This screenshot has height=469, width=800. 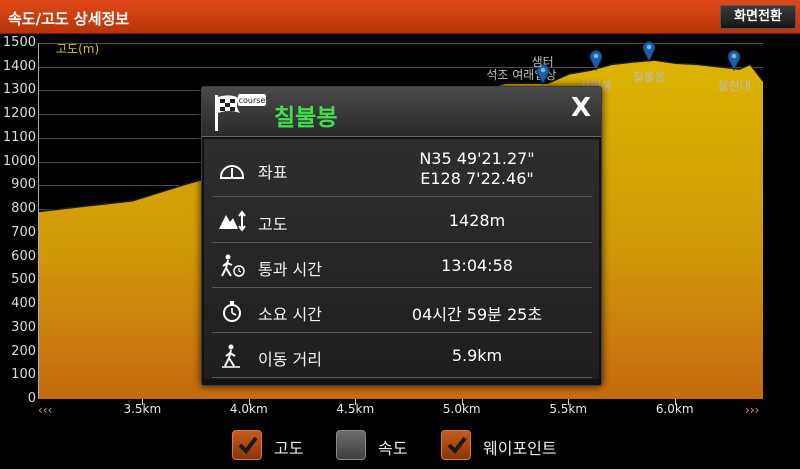 I want to click on altitude-value: 1428m, so click(x=477, y=220).